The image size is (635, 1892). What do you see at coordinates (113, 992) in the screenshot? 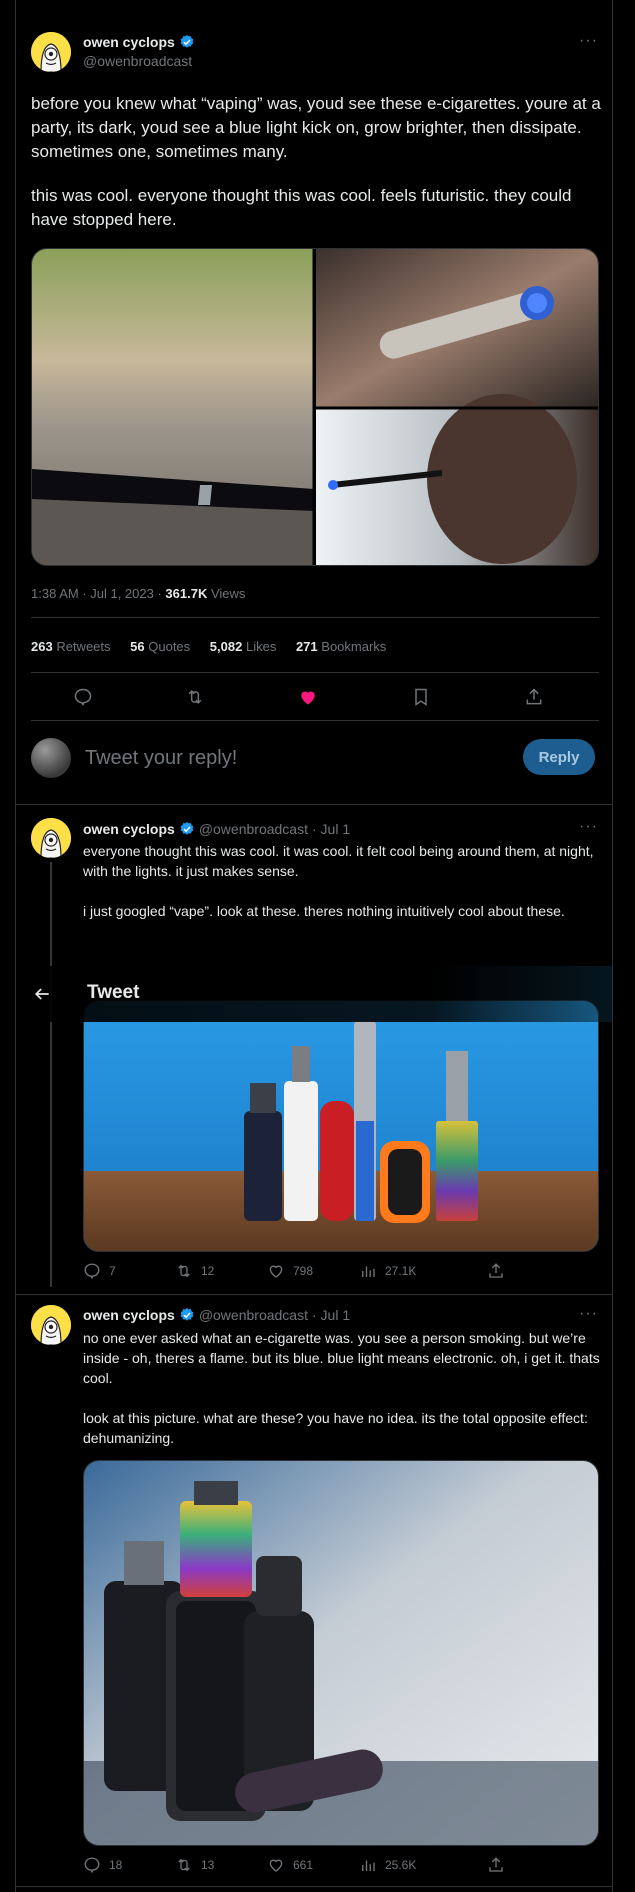
I see `header-title: Tweet` at bounding box center [113, 992].